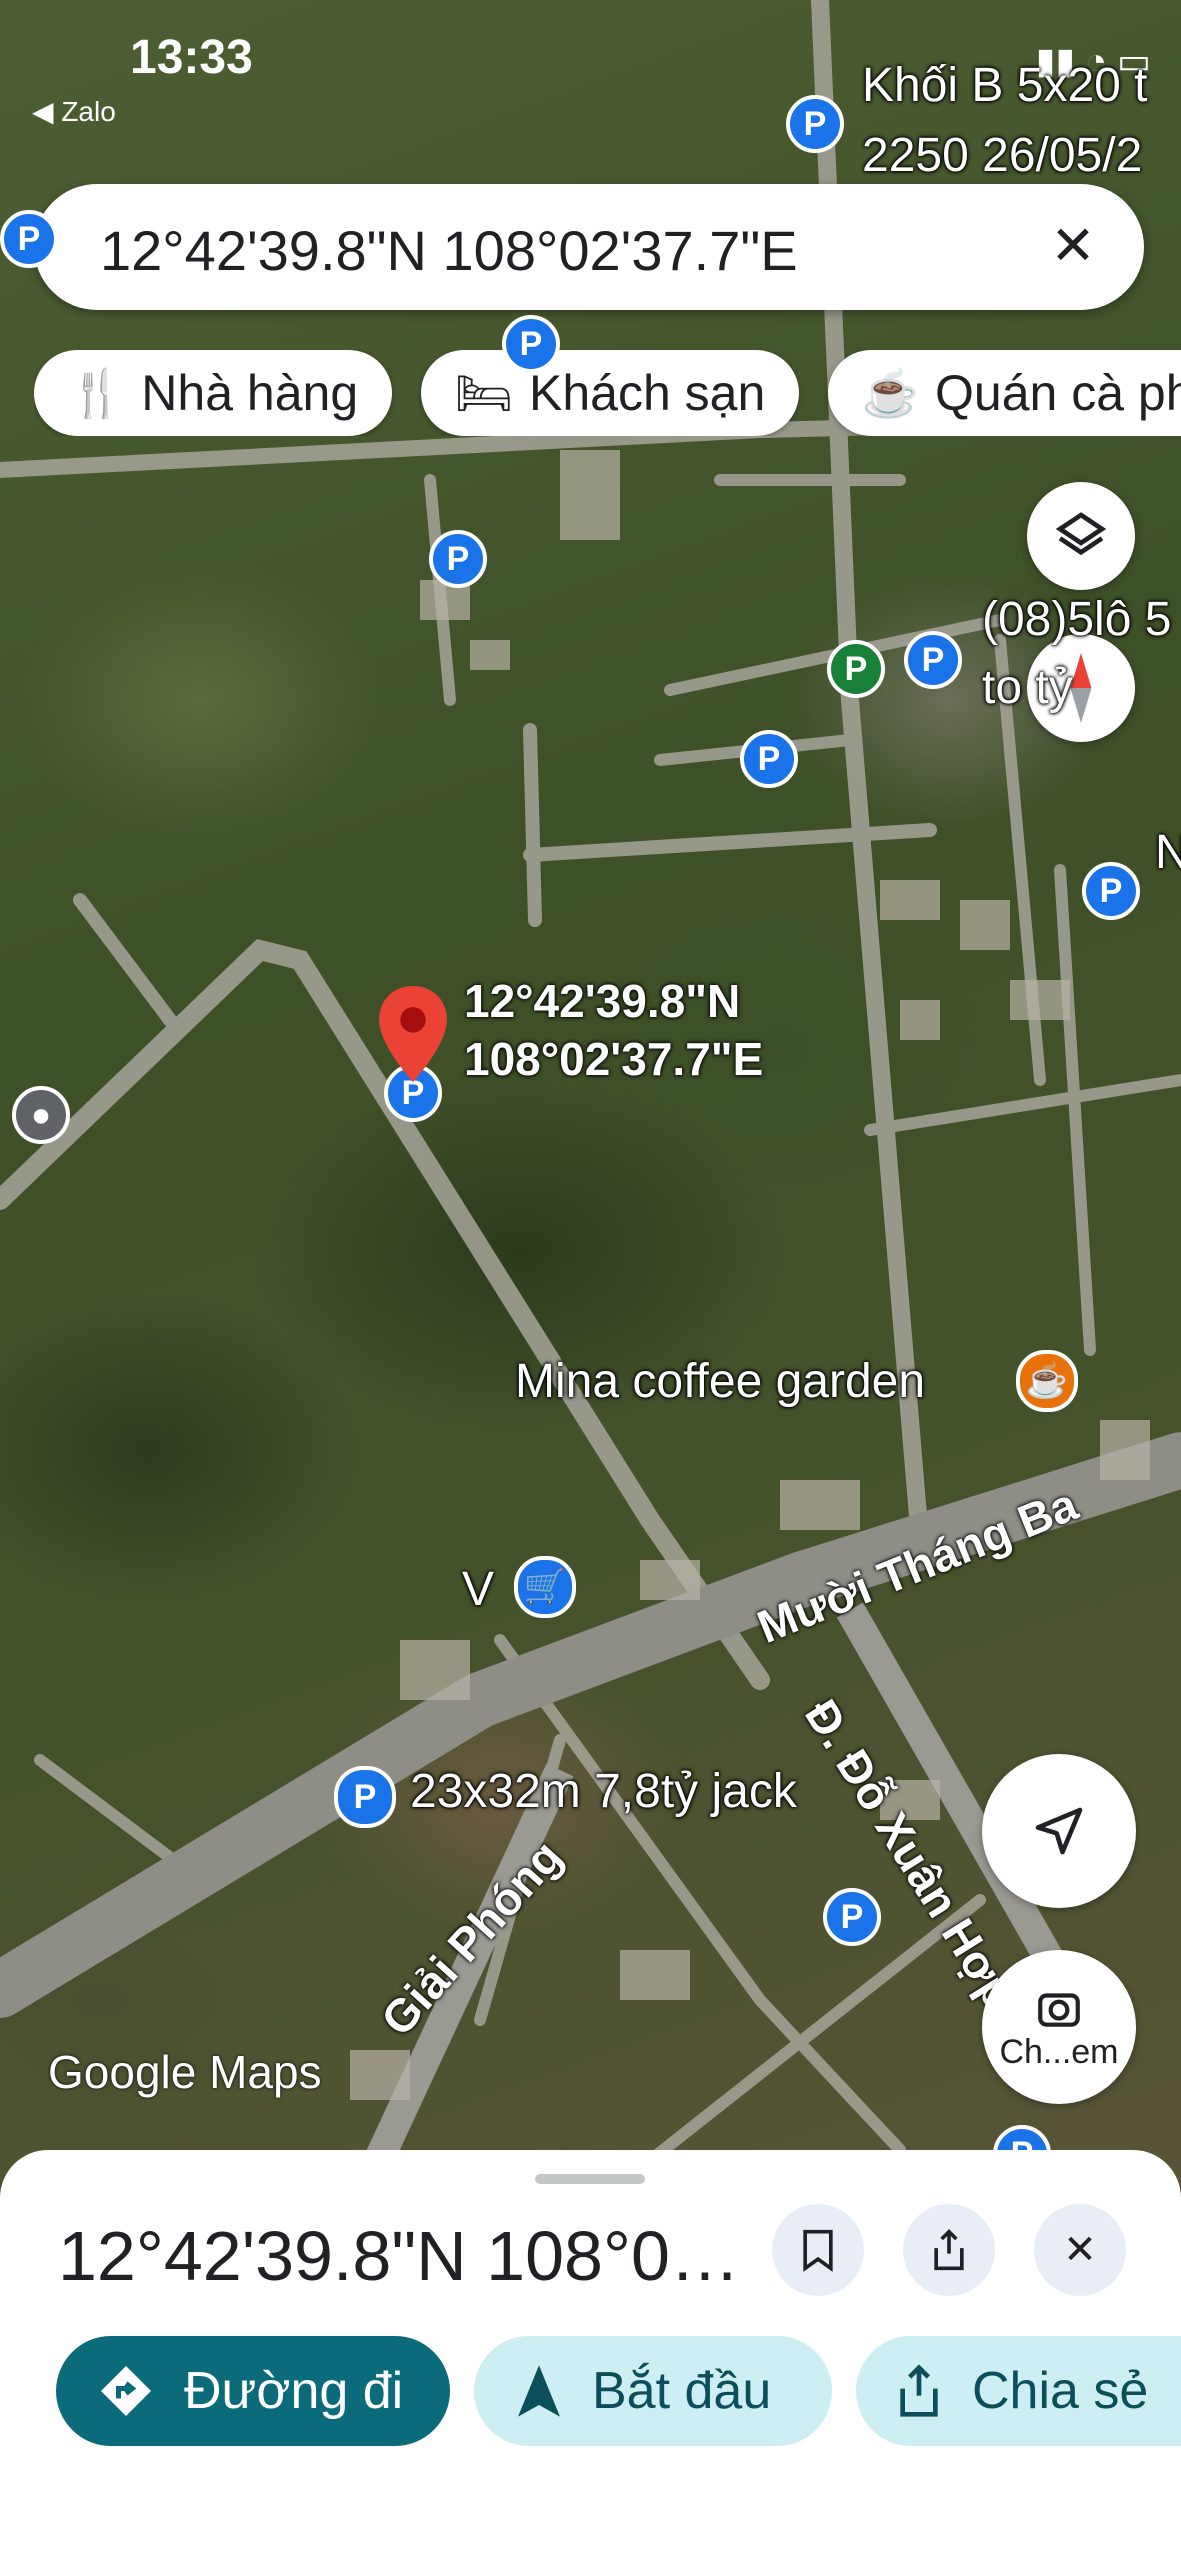 The width and height of the screenshot is (1181, 2560). I want to click on pin-label-line2: 108°02'37.7"E, so click(614, 1059).